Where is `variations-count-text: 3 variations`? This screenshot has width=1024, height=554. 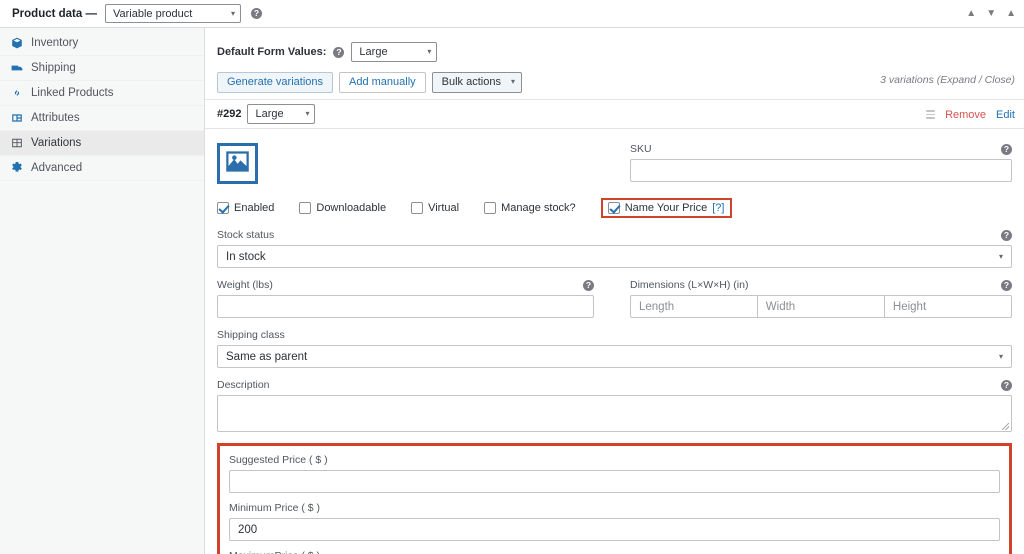
variations-count-text: 3 variations is located at coordinates (907, 80).